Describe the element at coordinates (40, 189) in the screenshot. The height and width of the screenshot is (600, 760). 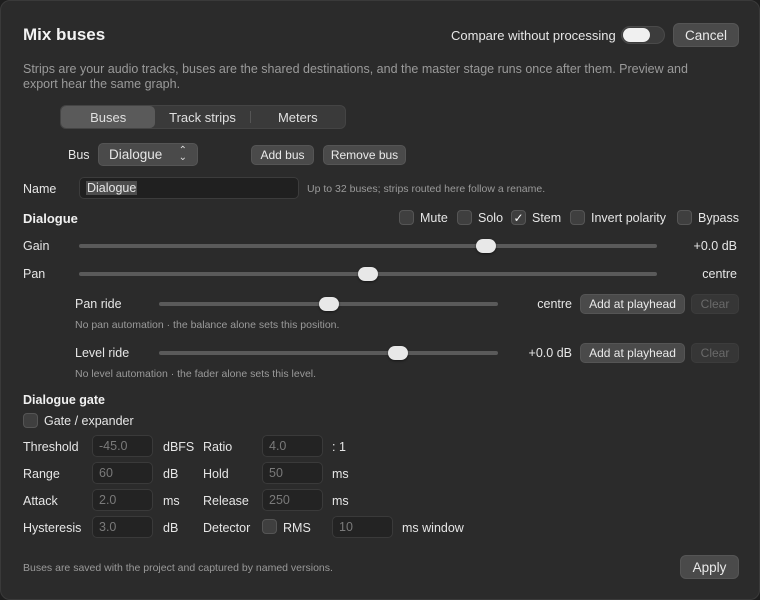
I see `name-label: Name` at that location.